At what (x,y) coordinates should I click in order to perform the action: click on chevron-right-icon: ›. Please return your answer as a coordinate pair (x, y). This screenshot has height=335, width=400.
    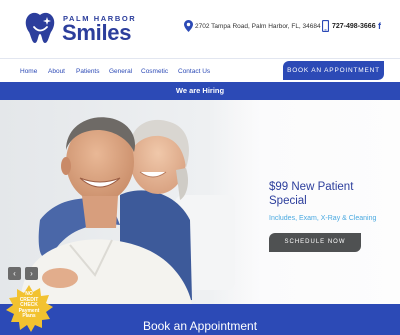
    Looking at the image, I should click on (31, 273).